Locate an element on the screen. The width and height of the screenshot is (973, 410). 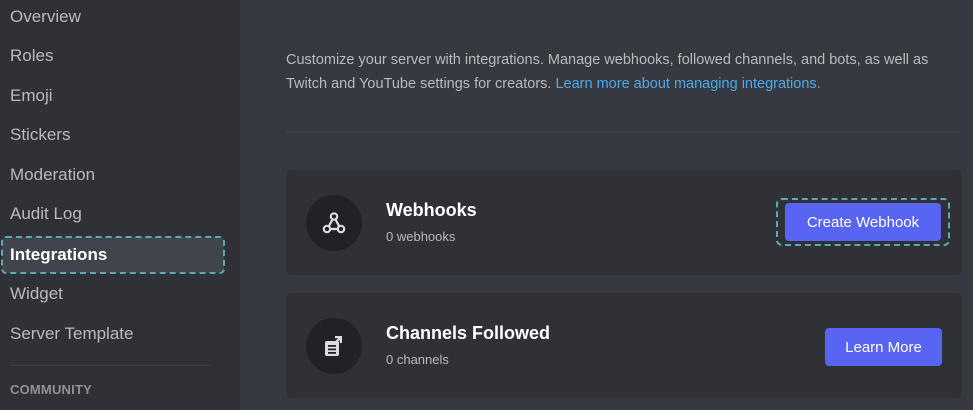
sidebar-item-widget: Widget is located at coordinates (113, 294).